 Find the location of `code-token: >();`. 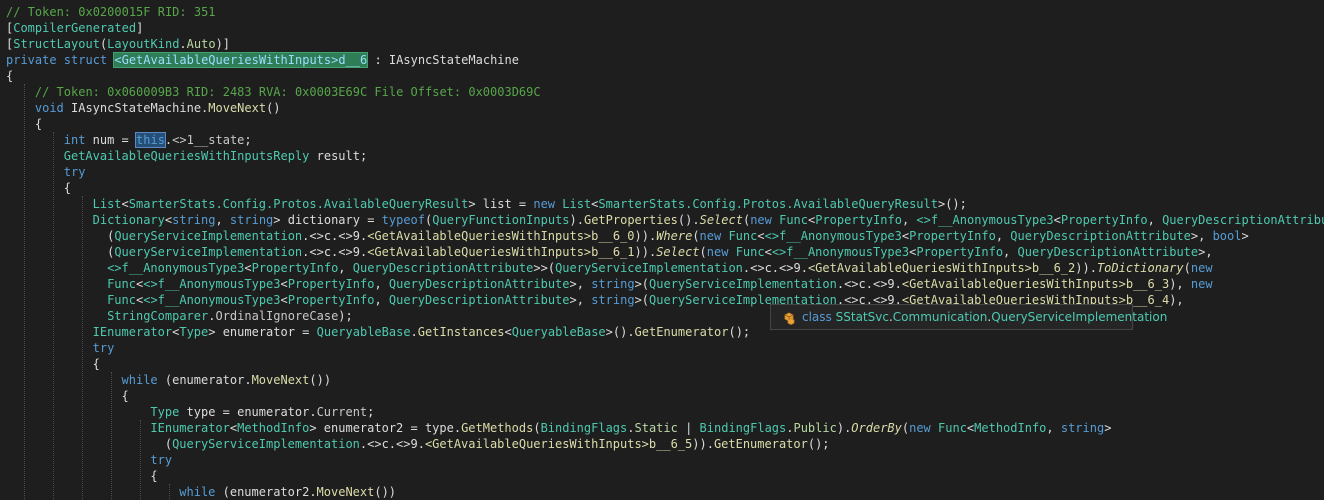

code-token: >(); is located at coordinates (952, 204).